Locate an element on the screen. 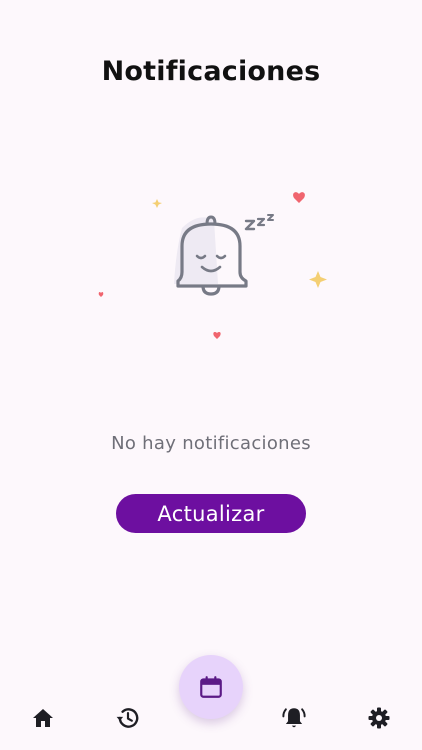 The image size is (422, 750). refresh-button: Actualizar is located at coordinates (211, 513).